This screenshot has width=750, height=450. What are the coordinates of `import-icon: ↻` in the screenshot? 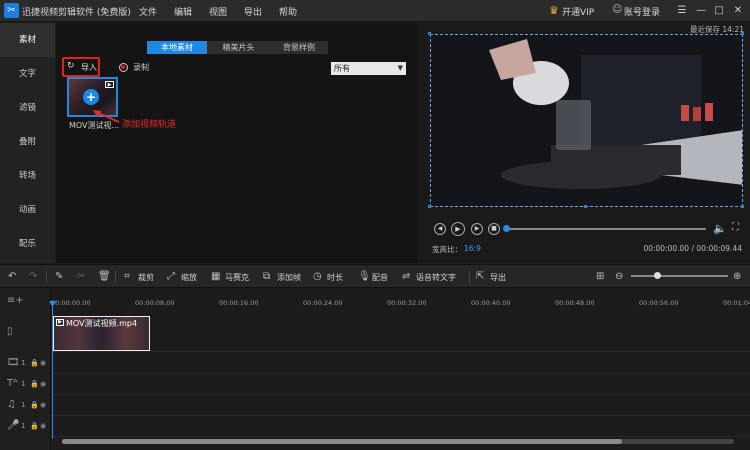 It's located at (71, 66).